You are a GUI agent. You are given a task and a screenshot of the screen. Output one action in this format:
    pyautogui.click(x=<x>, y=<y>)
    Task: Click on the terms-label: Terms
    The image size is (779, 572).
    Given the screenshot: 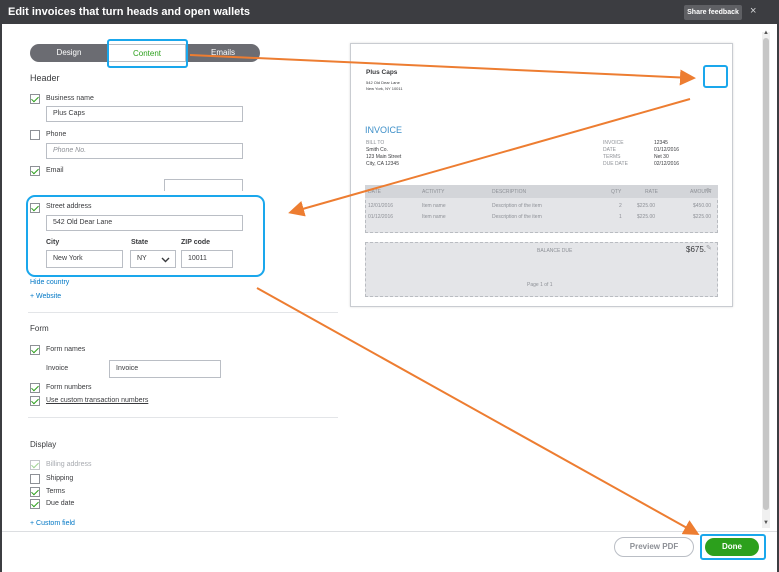 What is the action you would take?
    pyautogui.click(x=56, y=491)
    